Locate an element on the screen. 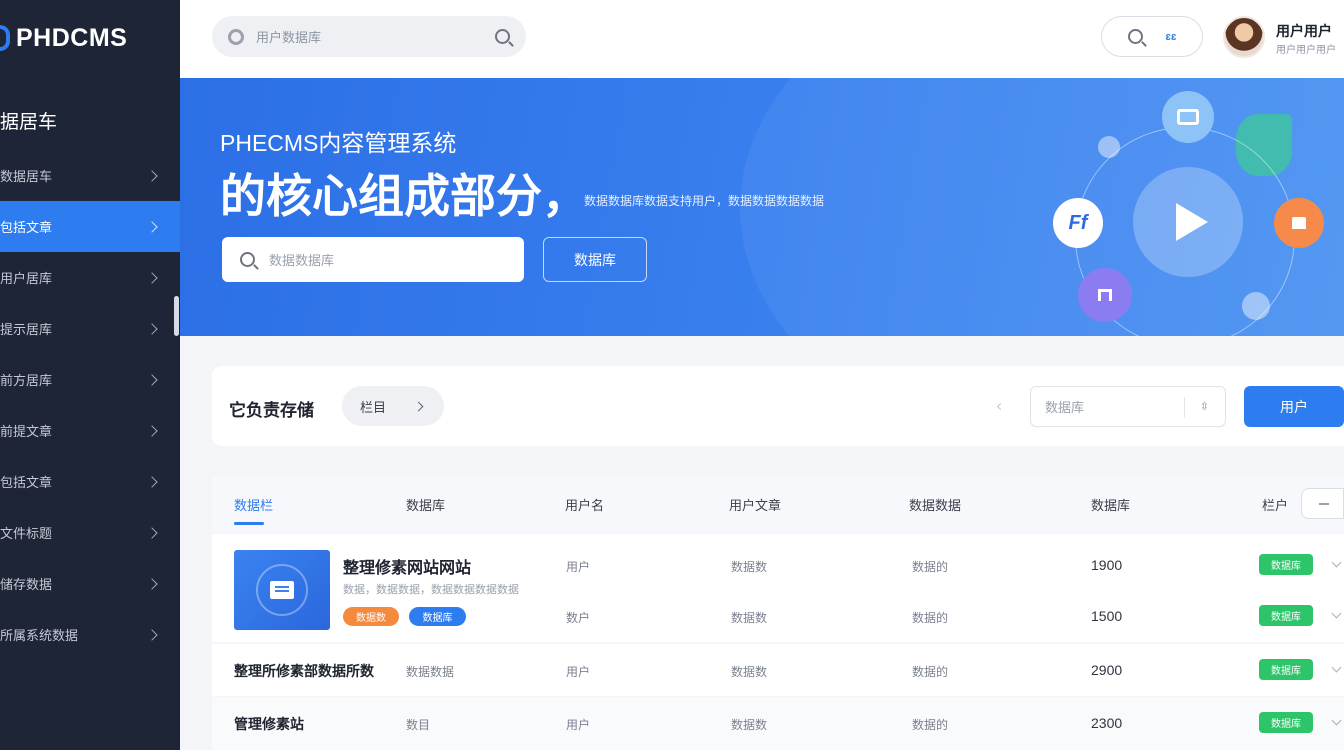  home-node is located at coordinates (1299, 223).